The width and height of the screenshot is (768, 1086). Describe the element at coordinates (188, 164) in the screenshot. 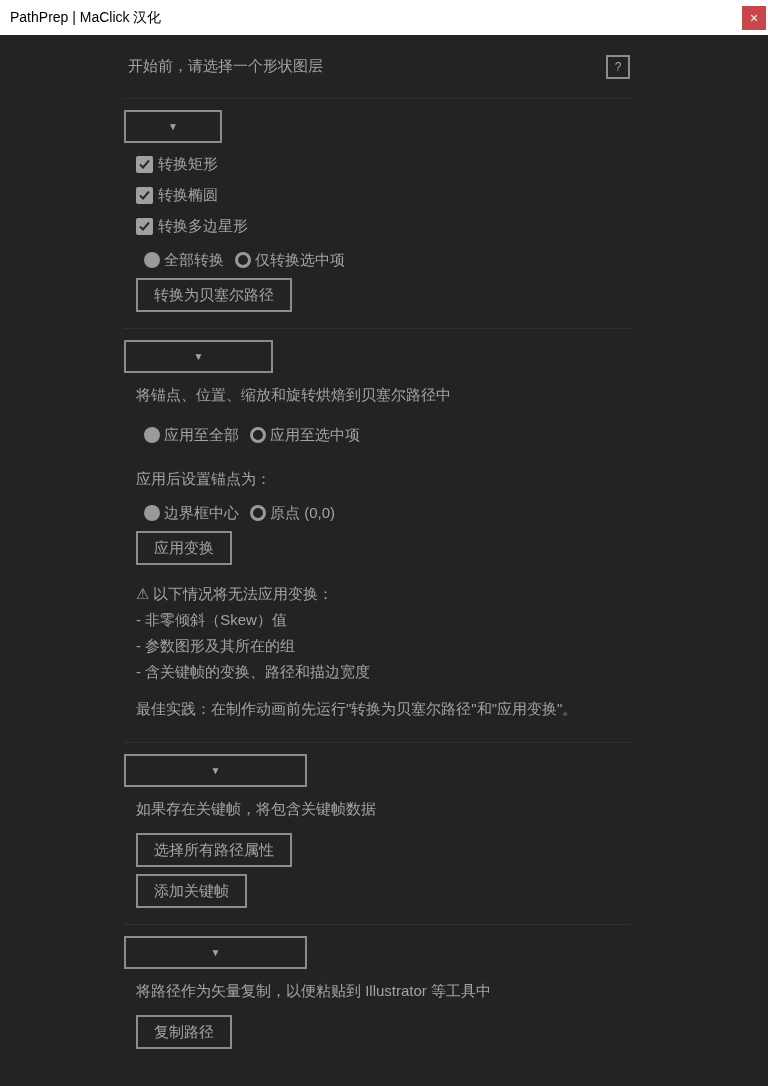

I see `checkbox-label: 转换矩形` at that location.